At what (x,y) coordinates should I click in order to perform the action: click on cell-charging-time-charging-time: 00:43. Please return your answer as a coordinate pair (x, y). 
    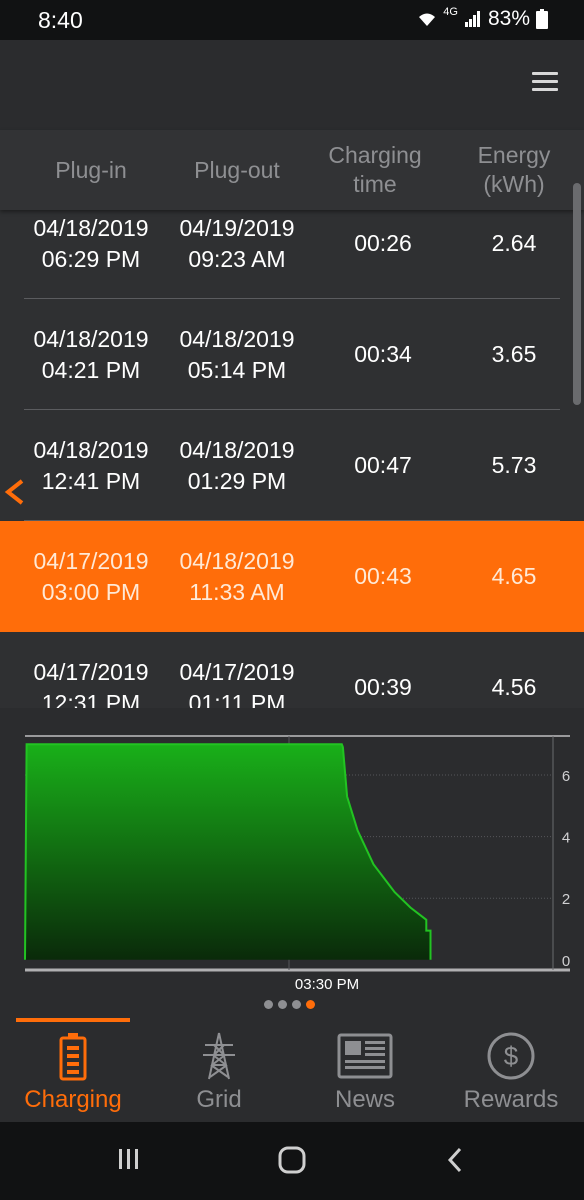
    Looking at the image, I should click on (383, 576).